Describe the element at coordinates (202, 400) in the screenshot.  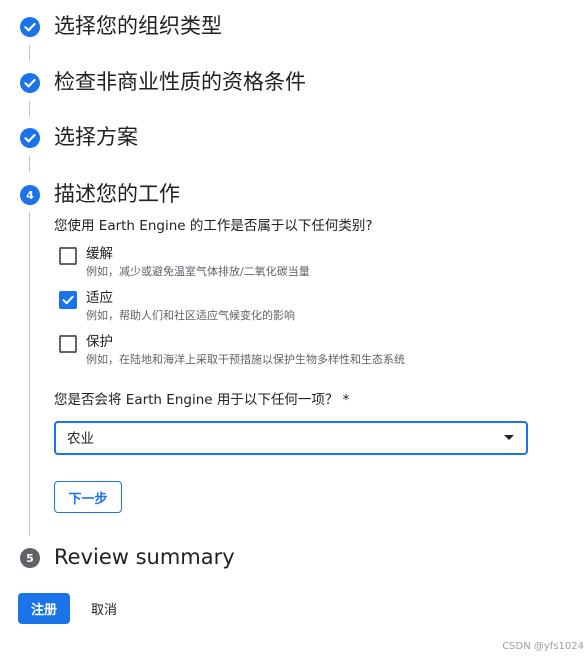
I see `use-question: 您是否会将 Earth Engine 用于以下任何一项？ *` at that location.